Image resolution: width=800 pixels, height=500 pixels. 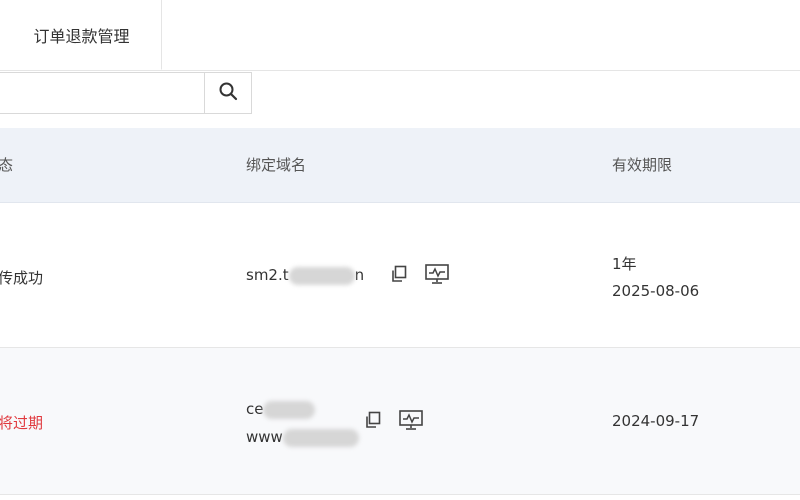 What do you see at coordinates (22, 278) in the screenshot?
I see `status-text: 传成功` at bounding box center [22, 278].